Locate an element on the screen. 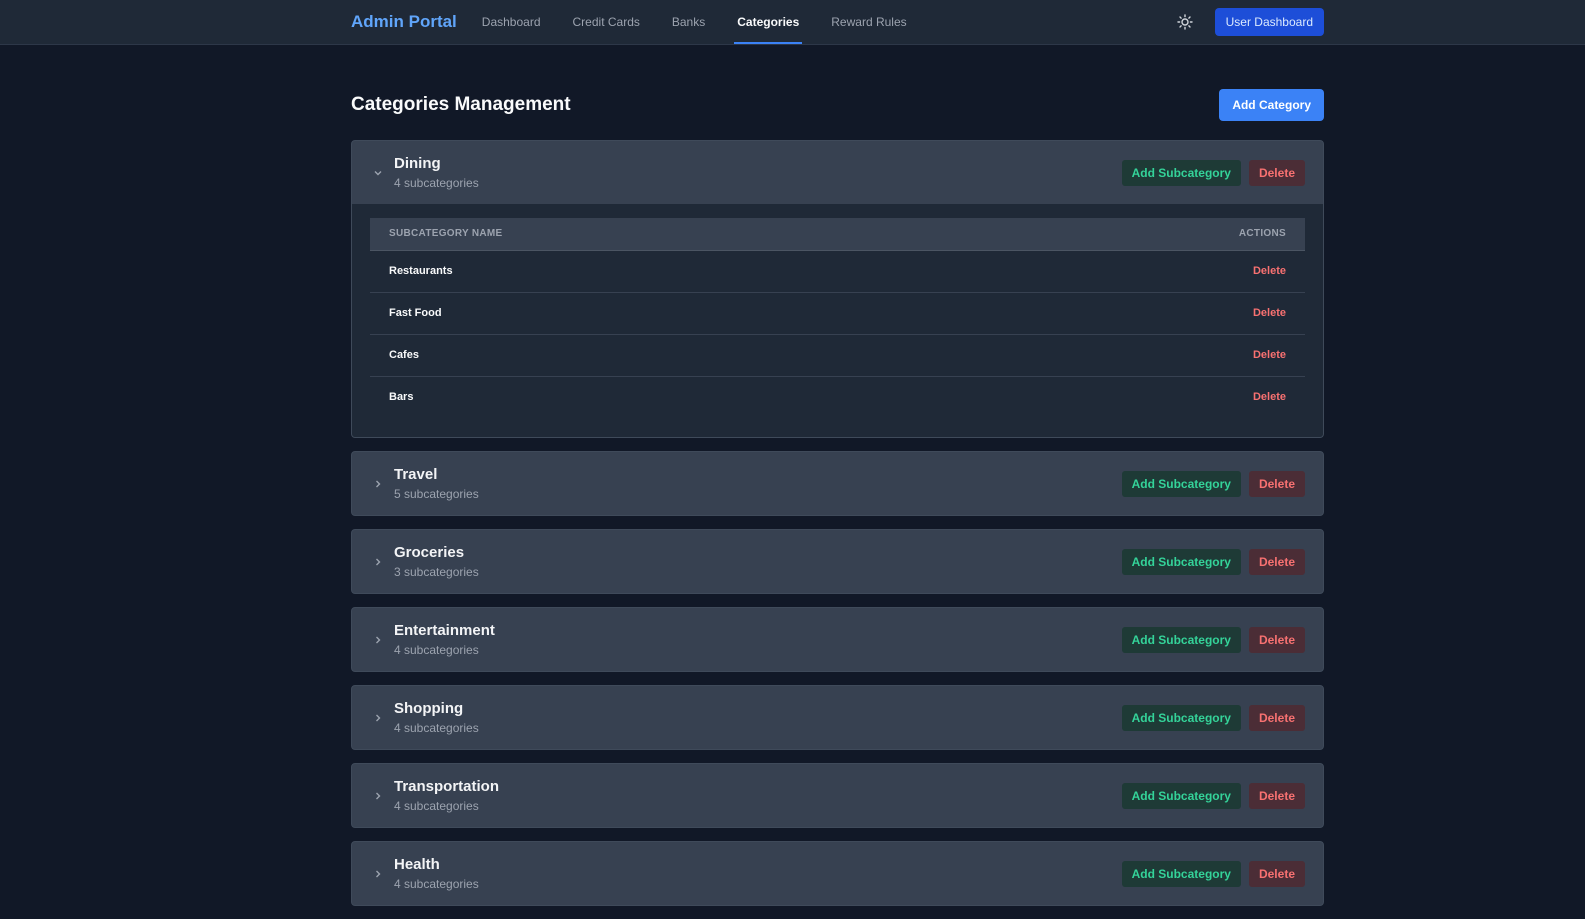 Image resolution: width=1585 pixels, height=919 pixels. table-row: Cafes Delete is located at coordinates (837, 355).